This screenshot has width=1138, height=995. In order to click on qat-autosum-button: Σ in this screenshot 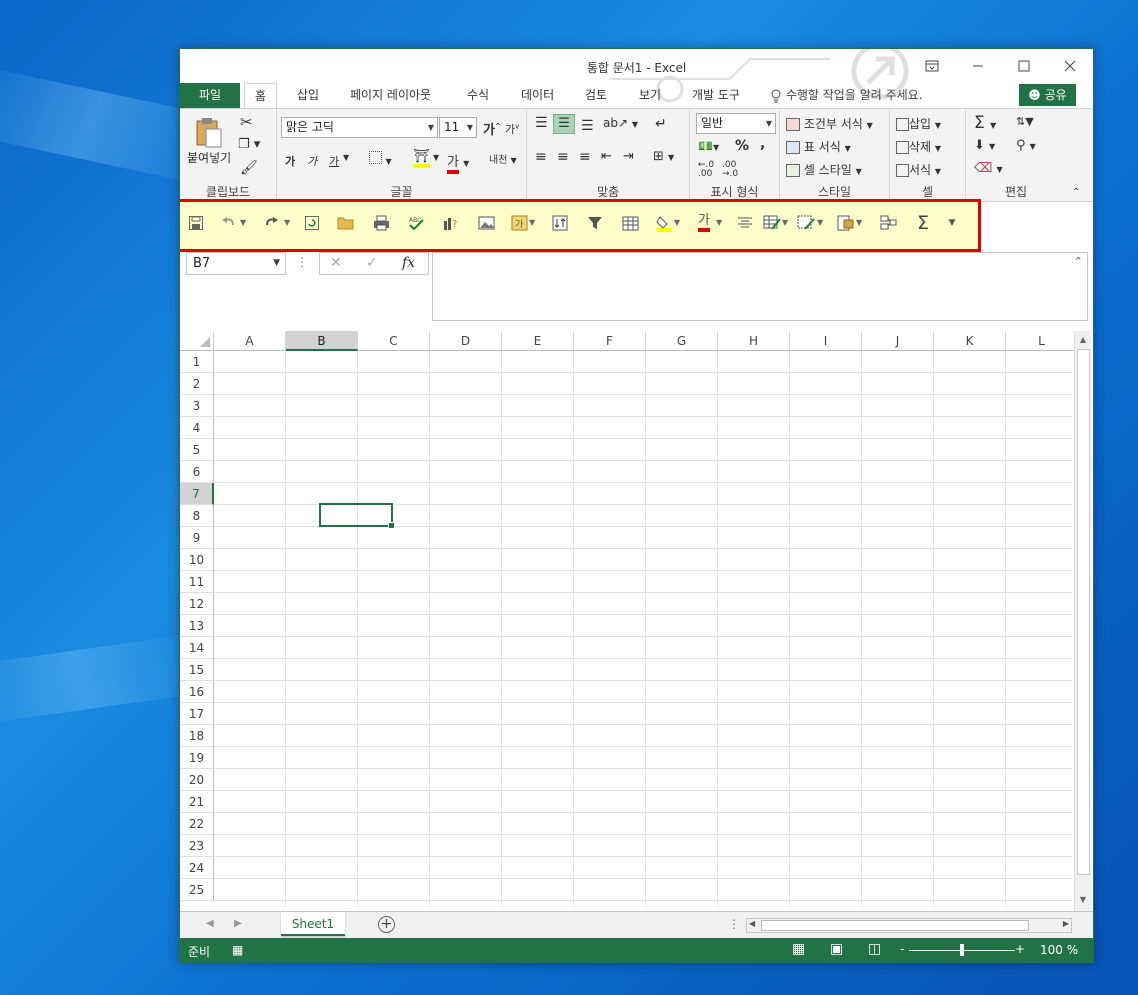, I will do `click(923, 223)`.